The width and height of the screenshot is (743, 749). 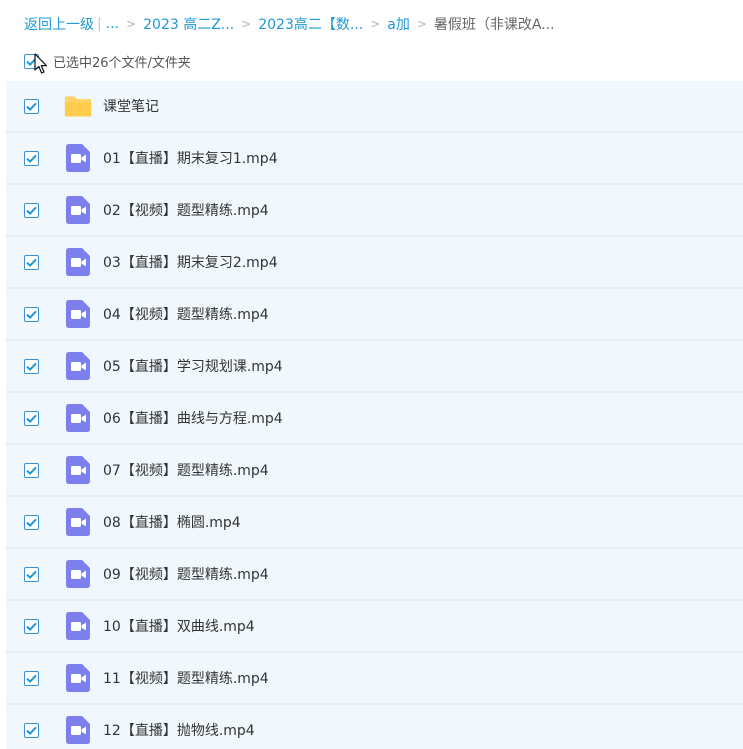 I want to click on file-row: 12【直播】抛物线.mp4, so click(x=374, y=727).